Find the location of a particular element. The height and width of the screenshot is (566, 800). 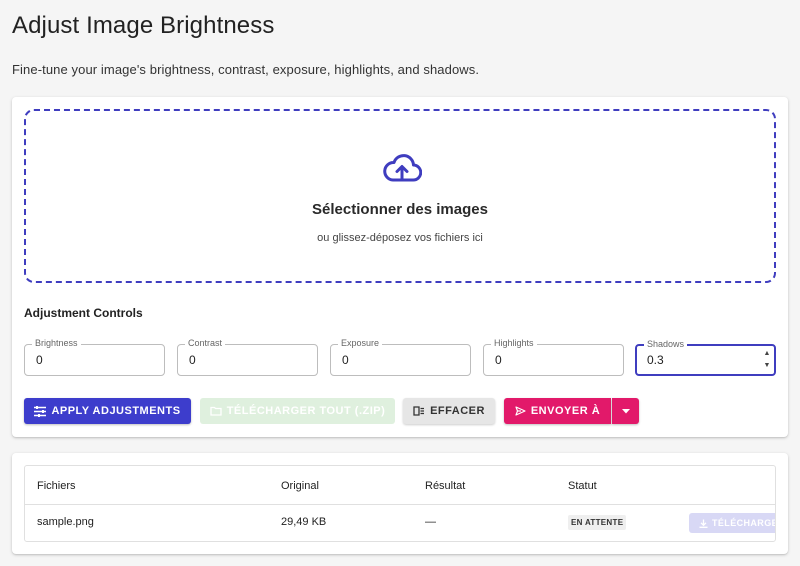

adjustment-controls-title: Adjustment Controls is located at coordinates (83, 313).